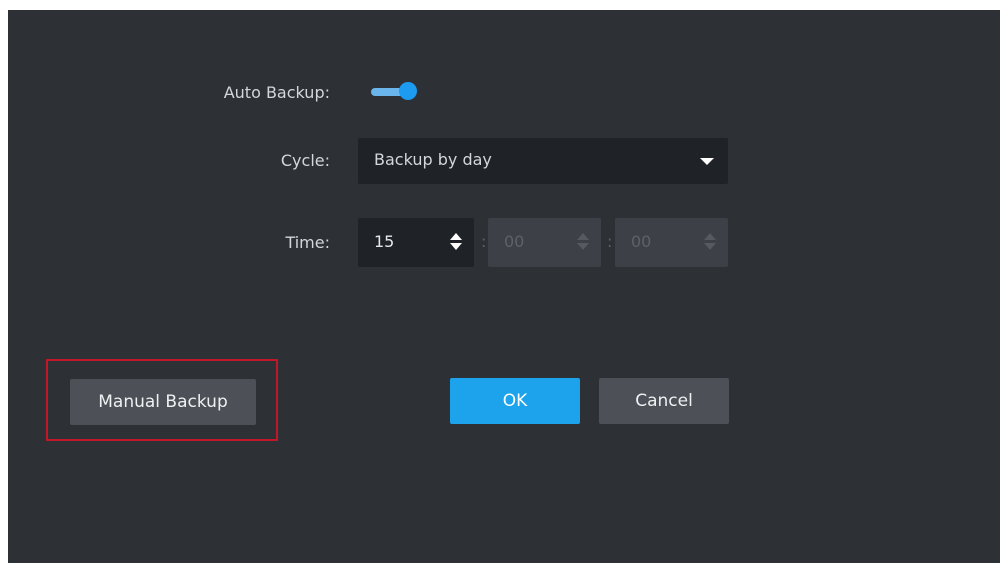  Describe the element at coordinates (707, 161) in the screenshot. I see `caret-down-icon` at that location.